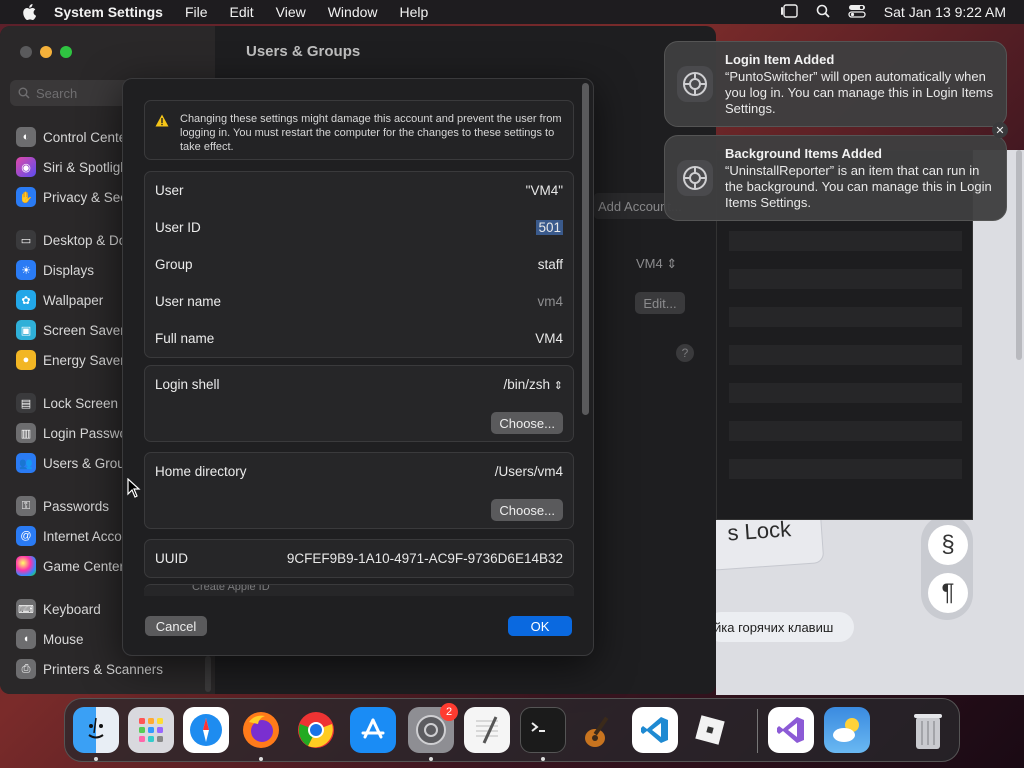  I want to click on menu-window: Window, so click(353, 12).